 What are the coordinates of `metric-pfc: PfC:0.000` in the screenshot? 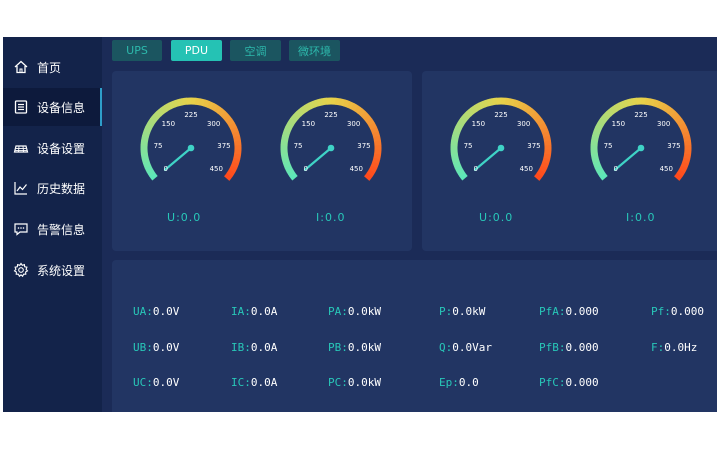 It's located at (569, 382).